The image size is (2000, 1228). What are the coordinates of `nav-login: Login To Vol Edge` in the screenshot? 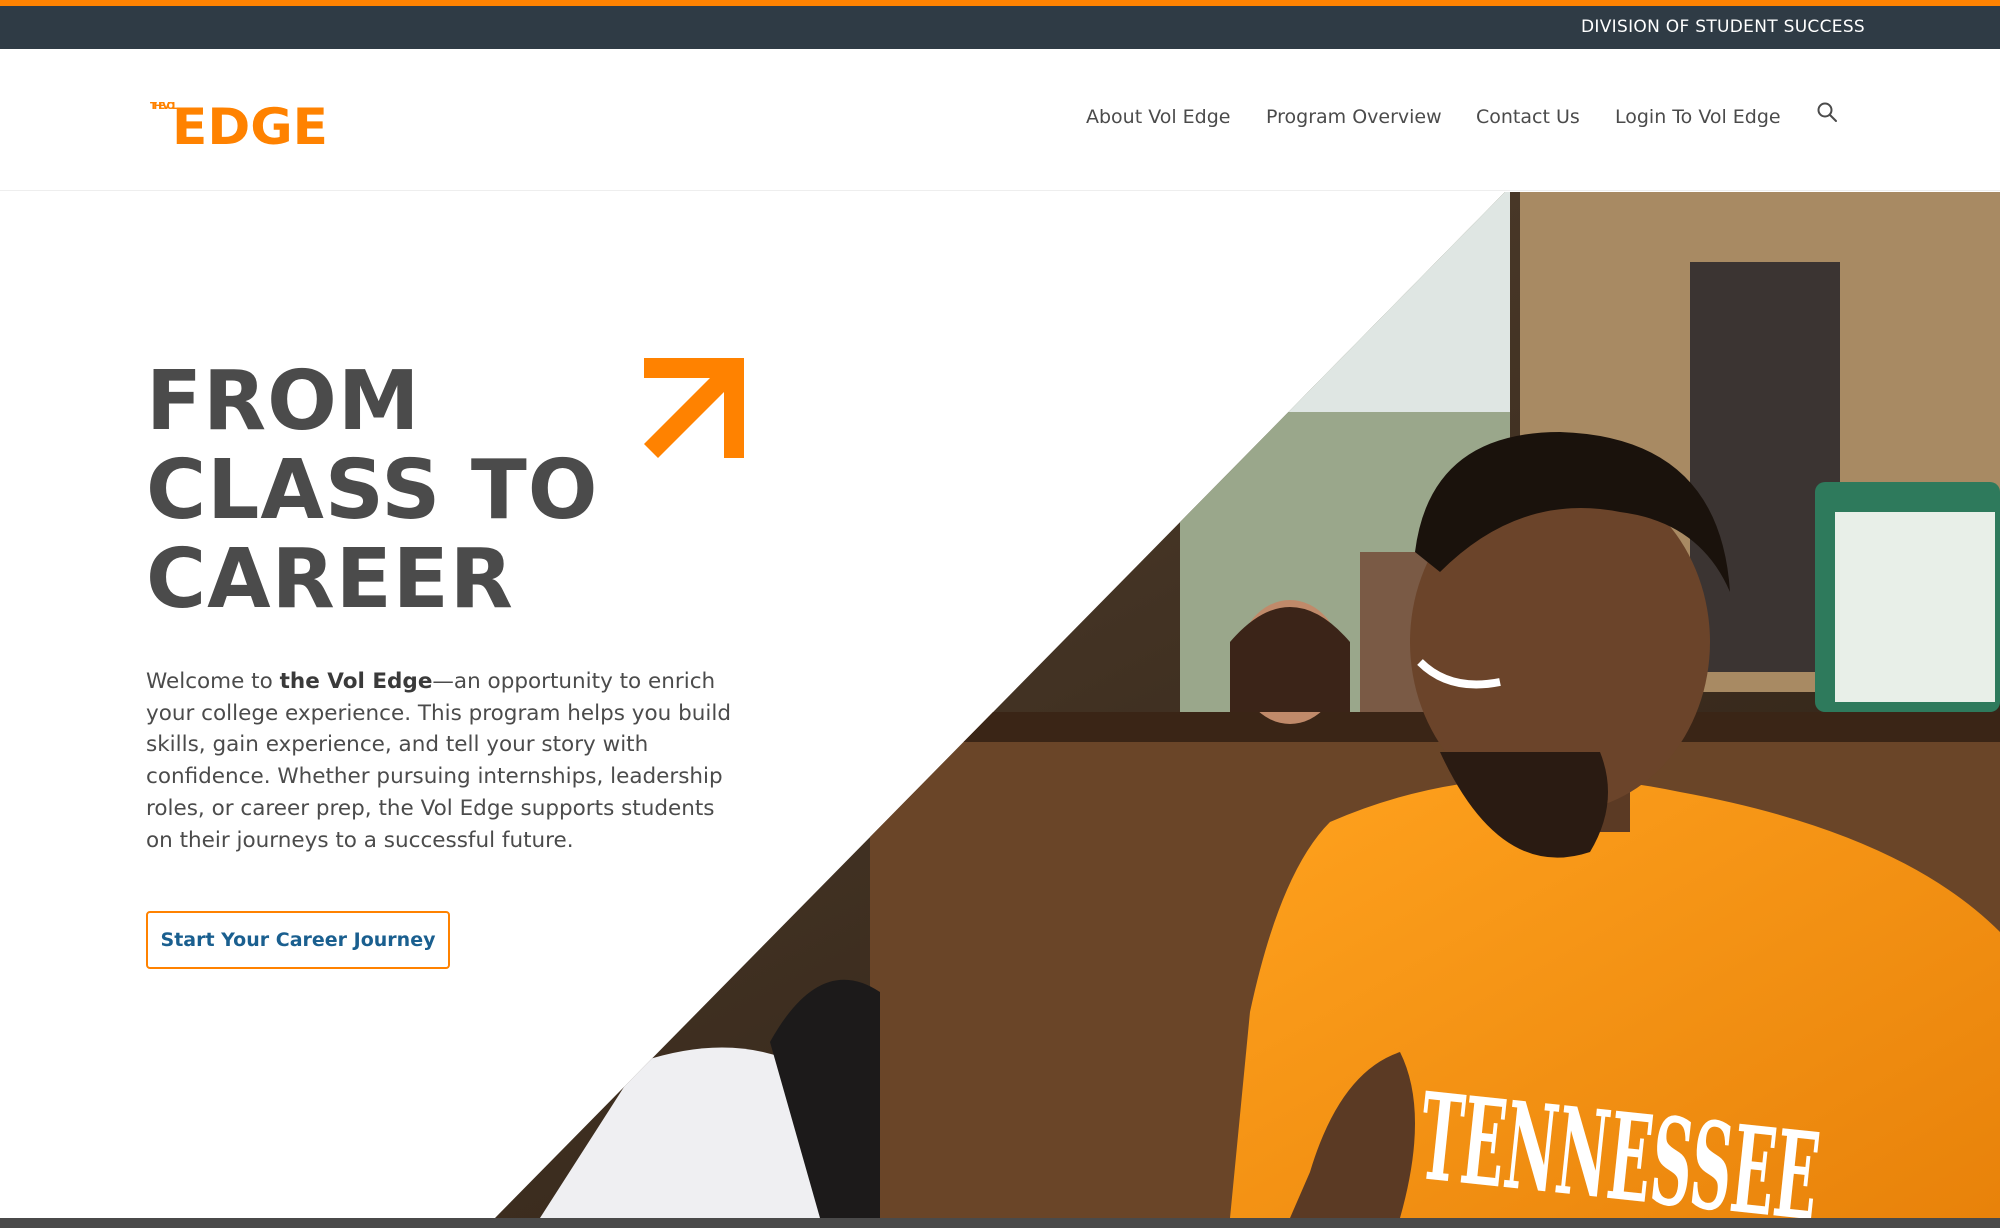 It's located at (1698, 117).